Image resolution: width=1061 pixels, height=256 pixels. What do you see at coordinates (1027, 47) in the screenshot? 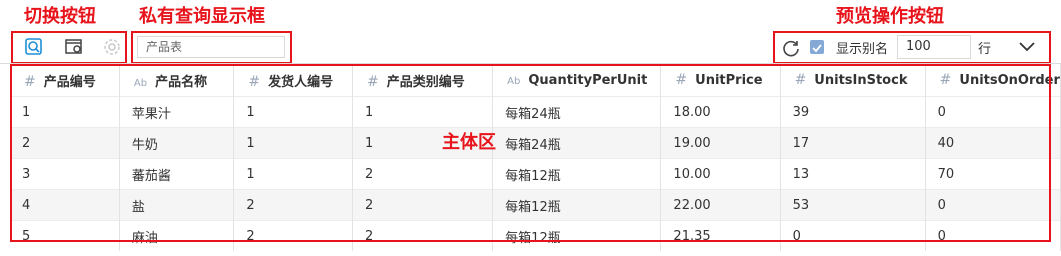
I see `chevron-down-icon` at bounding box center [1027, 47].